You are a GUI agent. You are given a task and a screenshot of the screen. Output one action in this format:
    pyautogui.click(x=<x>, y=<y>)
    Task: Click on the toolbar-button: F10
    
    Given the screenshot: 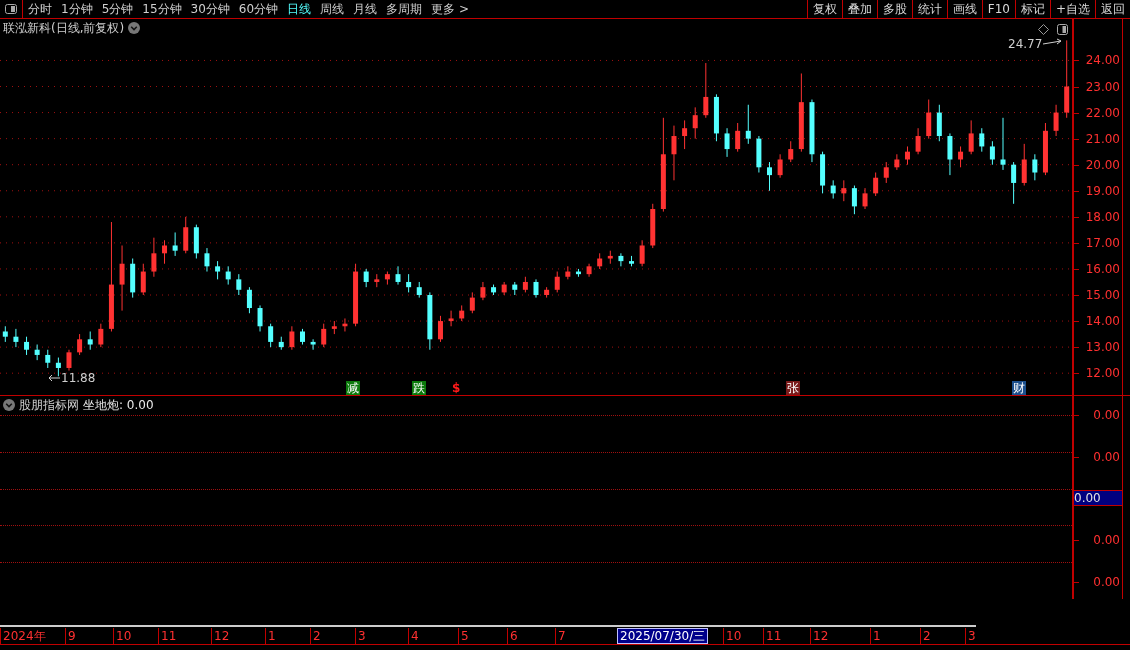 What is the action you would take?
    pyautogui.click(x=998, y=9)
    